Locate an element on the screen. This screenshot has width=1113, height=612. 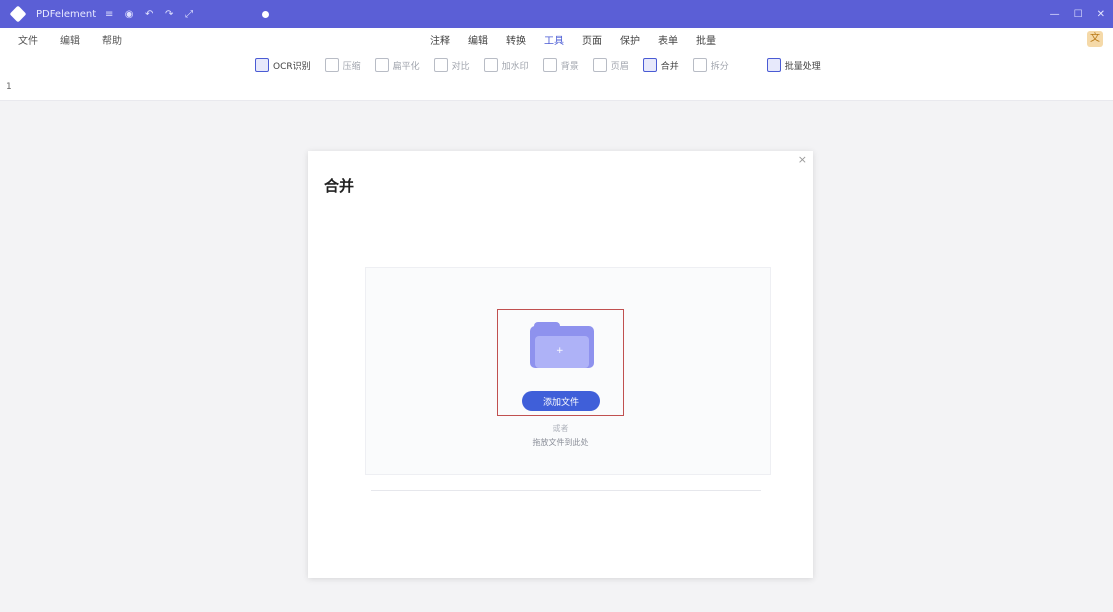
tool-label: 压缩 is located at coordinates (351, 66).